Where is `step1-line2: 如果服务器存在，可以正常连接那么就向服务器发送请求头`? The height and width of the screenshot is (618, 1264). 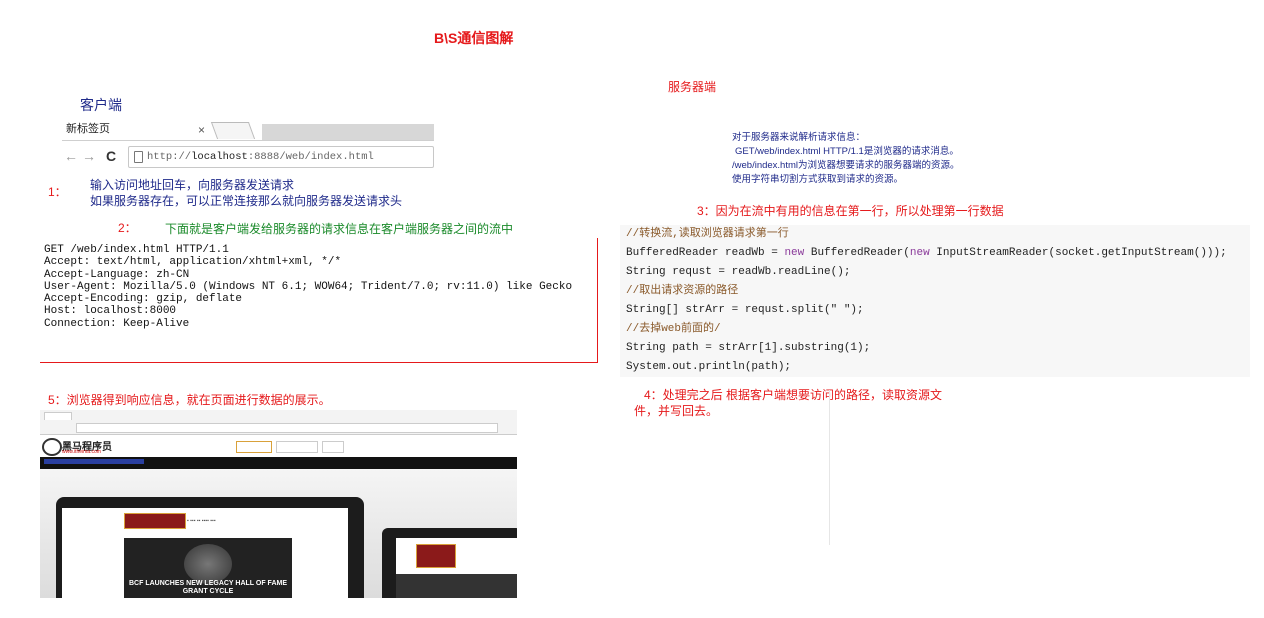
step1-line2: 如果服务器存在，可以正常连接那么就向服务器发送请求头 is located at coordinates (246, 201).